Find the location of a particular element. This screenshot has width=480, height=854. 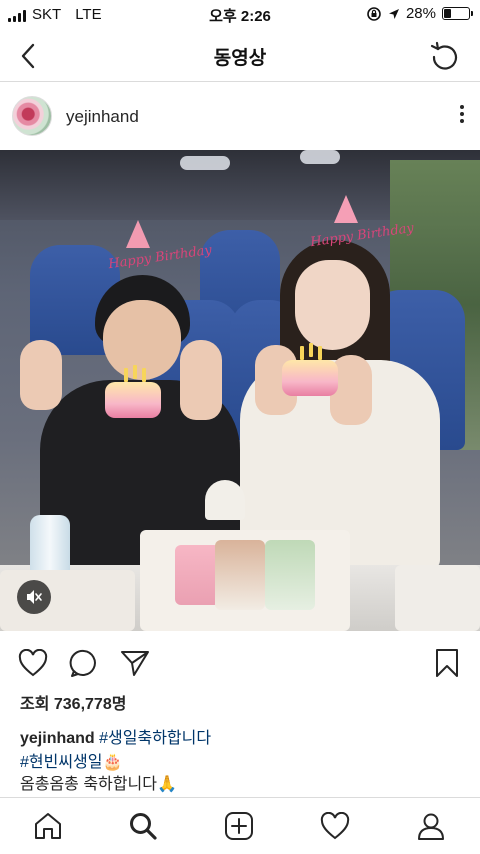

tab-home is located at coordinates (48, 826).